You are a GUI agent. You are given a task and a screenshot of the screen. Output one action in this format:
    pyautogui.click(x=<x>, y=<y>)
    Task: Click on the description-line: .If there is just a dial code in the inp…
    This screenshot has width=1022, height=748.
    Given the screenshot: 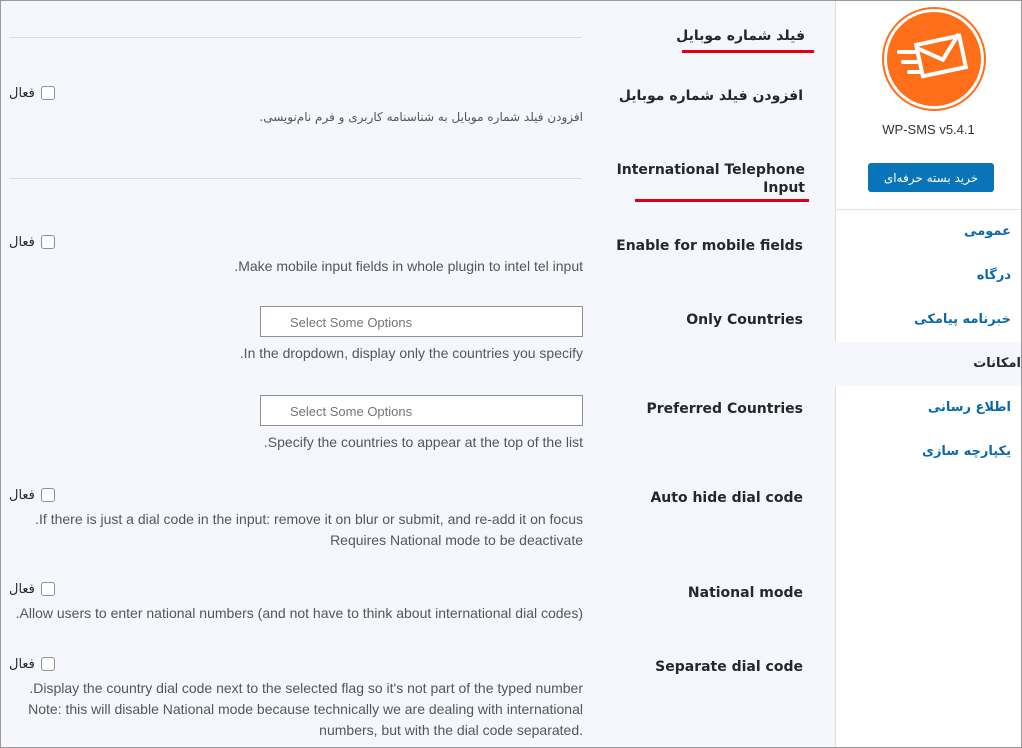 What is the action you would take?
    pyautogui.click(x=309, y=519)
    